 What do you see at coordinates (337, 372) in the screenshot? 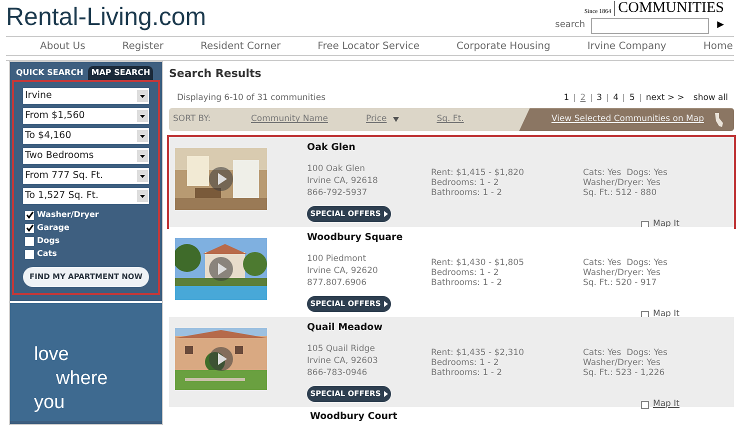
I see `address-line: 866-783-0946` at bounding box center [337, 372].